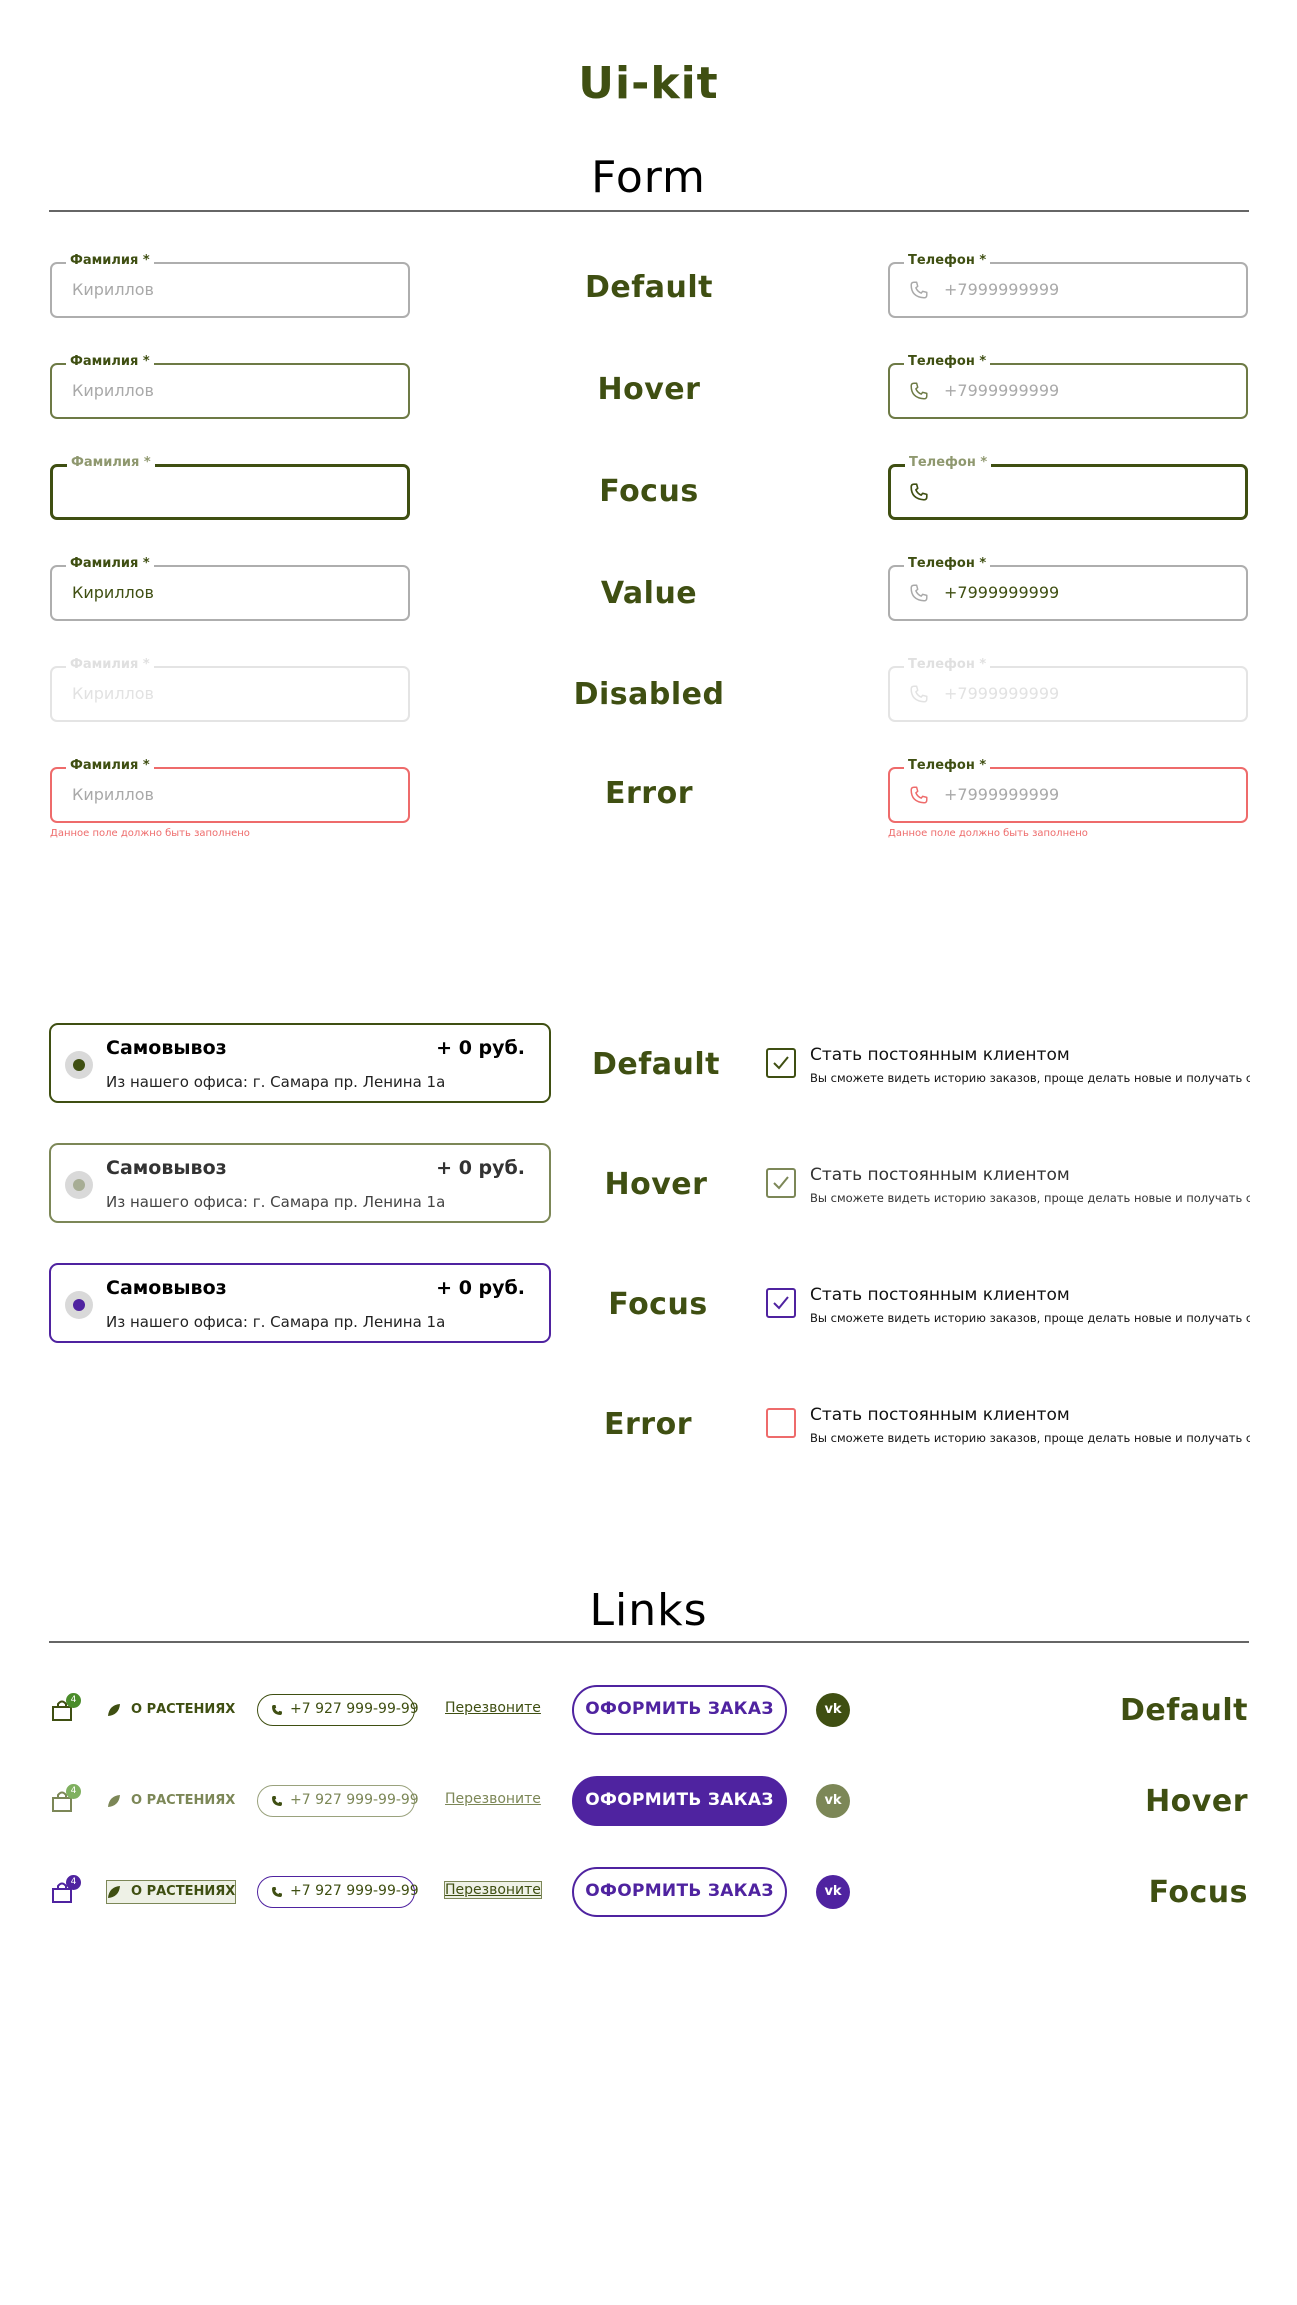 The image size is (1297, 2305). I want to click on surname-field-focus: Фамилия *, so click(230, 487).